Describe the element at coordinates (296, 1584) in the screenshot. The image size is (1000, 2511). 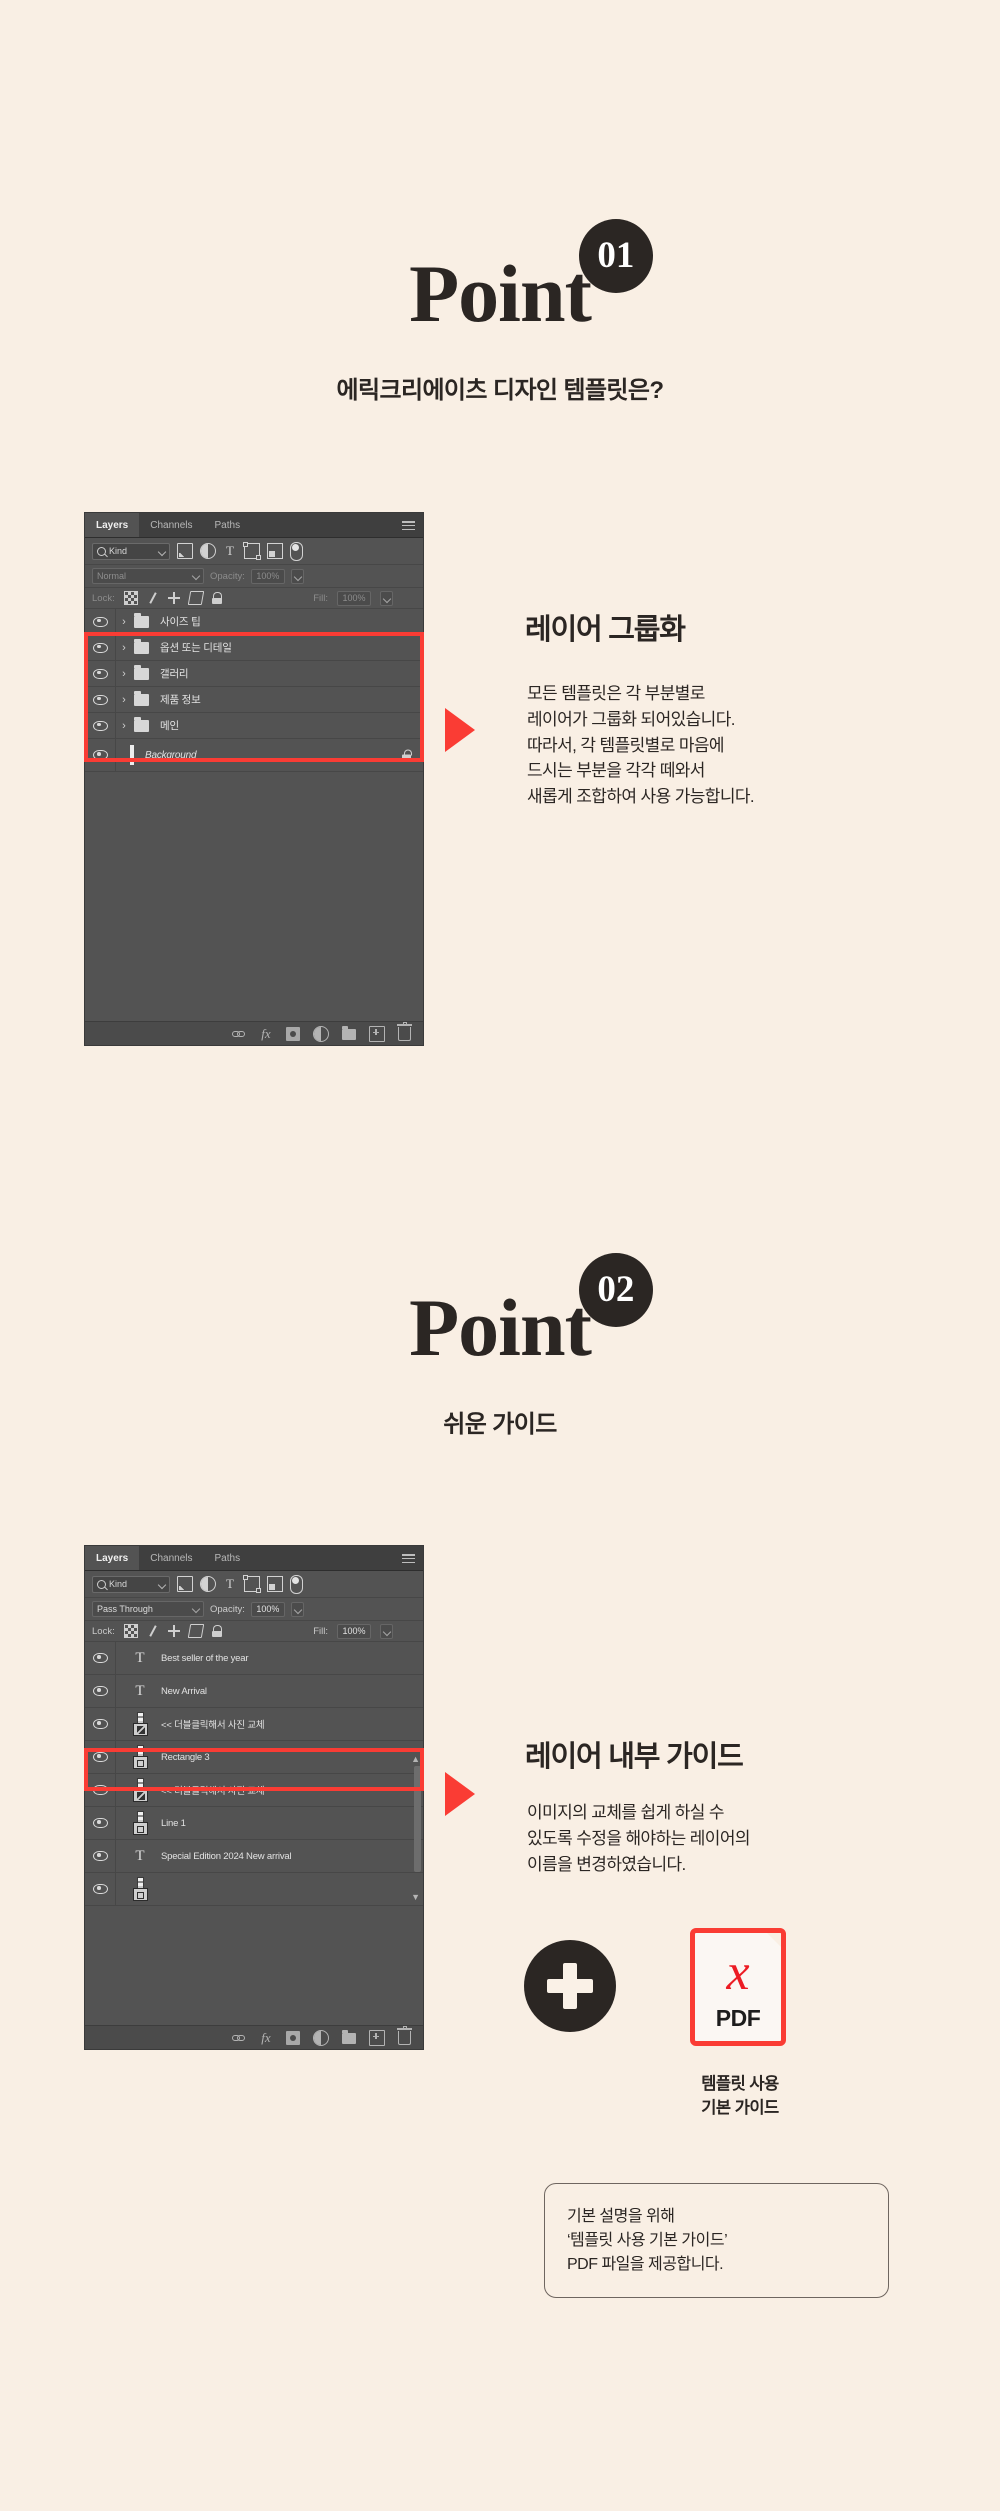
I see `filter-toggle-icon` at that location.